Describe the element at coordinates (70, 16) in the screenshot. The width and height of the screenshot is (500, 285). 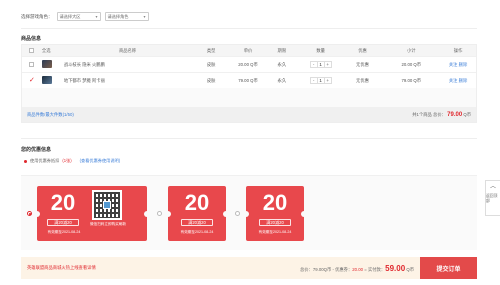
I see `server-select-value: 请选择大区` at that location.